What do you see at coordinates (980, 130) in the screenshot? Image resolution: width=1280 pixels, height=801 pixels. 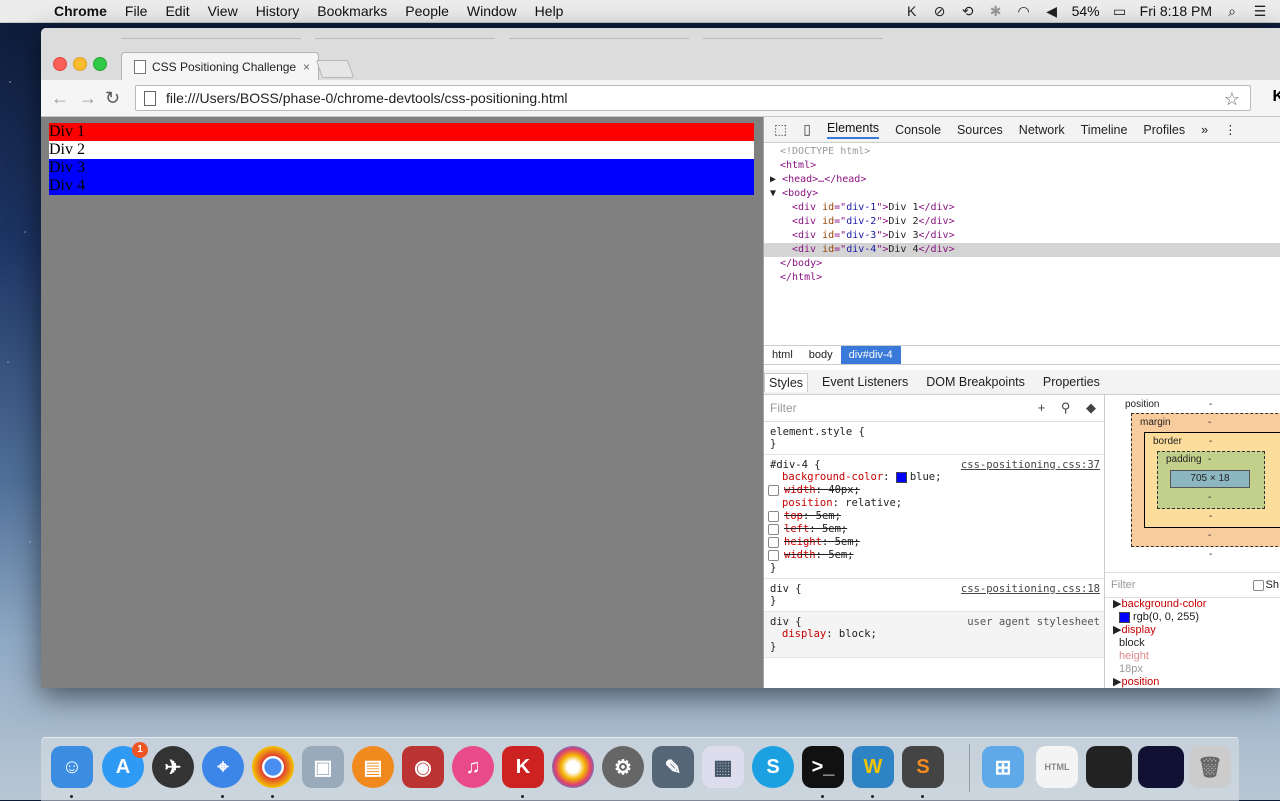 I see `tab-sources: Sources` at bounding box center [980, 130].